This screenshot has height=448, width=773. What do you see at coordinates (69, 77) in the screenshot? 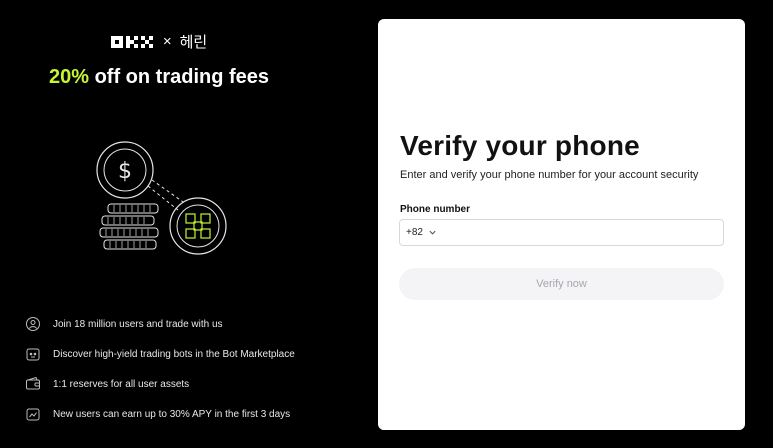
I see `promo-highlight: 20%` at bounding box center [69, 77].